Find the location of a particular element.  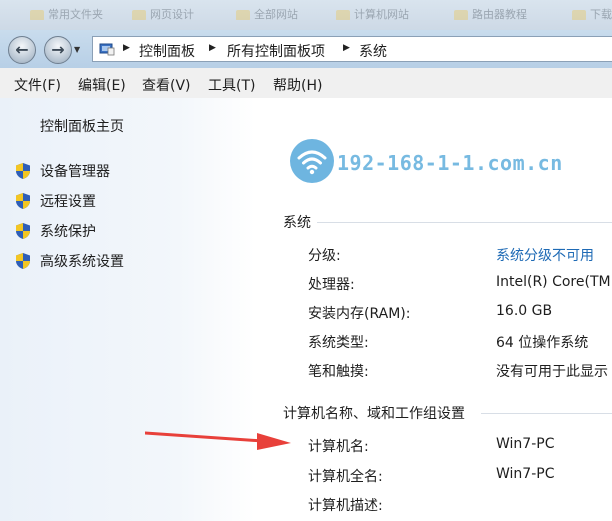

menu-edit: 编辑(E) is located at coordinates (102, 85).